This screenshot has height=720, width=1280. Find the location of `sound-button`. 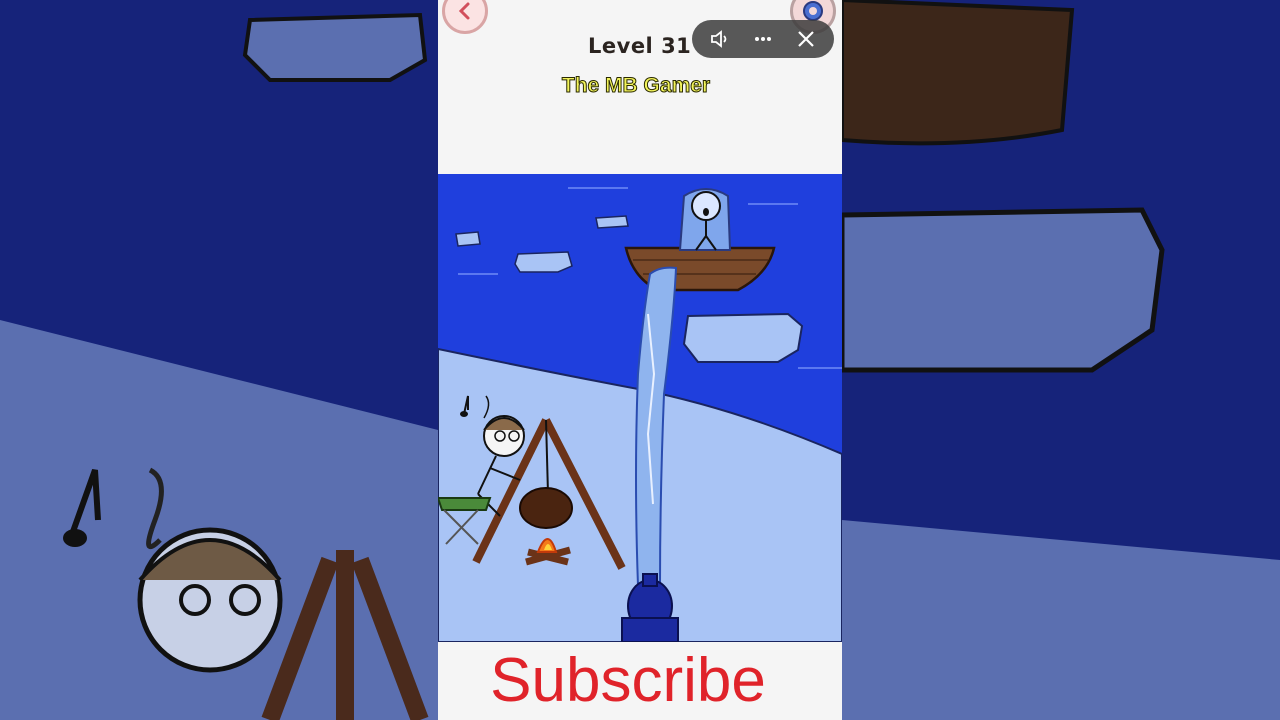

sound-button is located at coordinates (720, 39).